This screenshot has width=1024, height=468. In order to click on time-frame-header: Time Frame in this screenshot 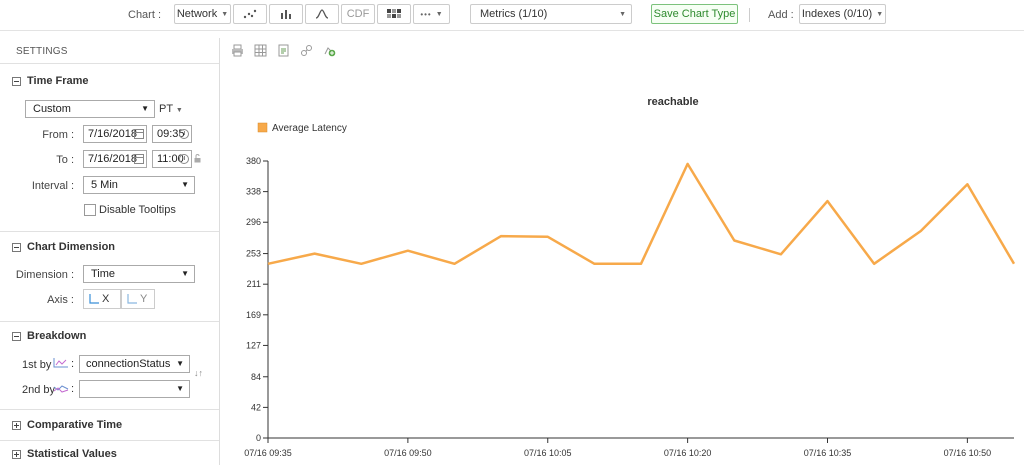, I will do `click(50, 81)`.